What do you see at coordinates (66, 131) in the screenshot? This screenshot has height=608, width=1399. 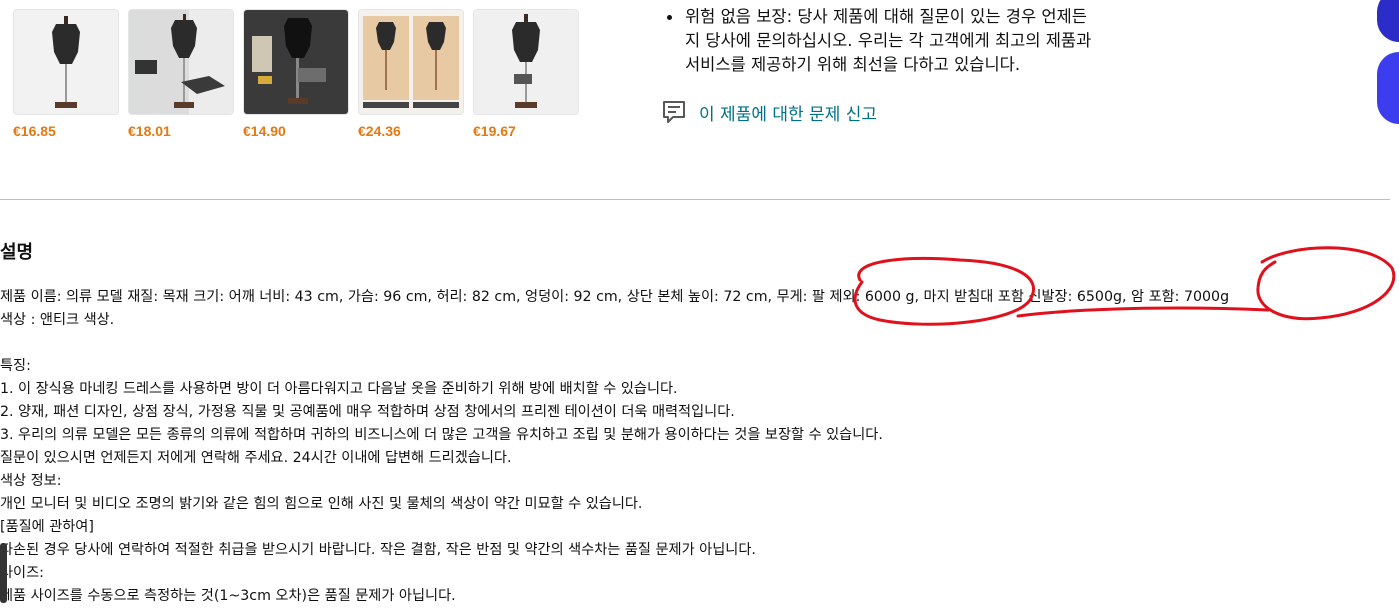 I see `product-price: €16.85` at bounding box center [66, 131].